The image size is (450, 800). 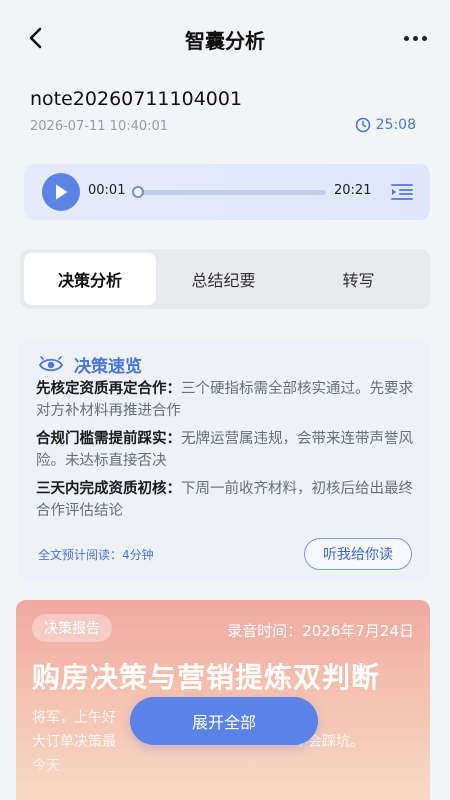 I want to click on more-button, so click(x=415, y=38).